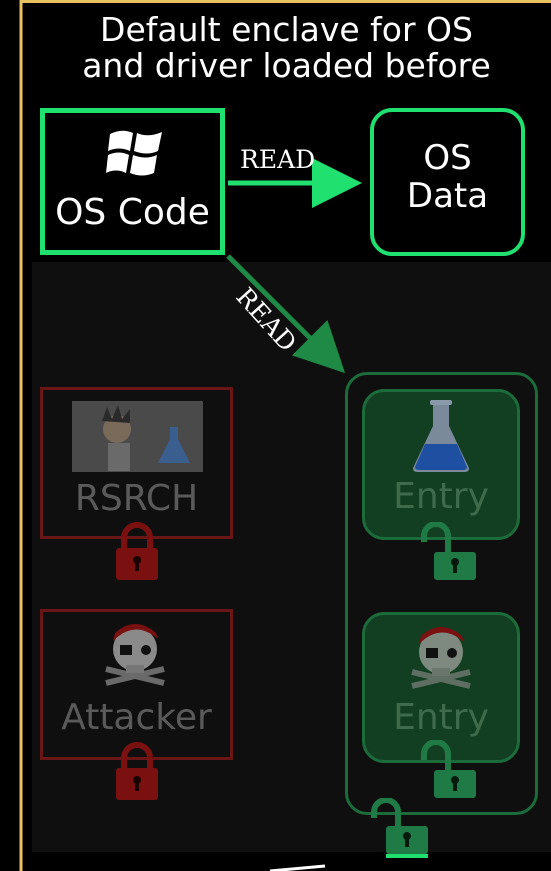 The width and height of the screenshot is (551, 871). Describe the element at coordinates (136, 717) in the screenshot. I see `attacker-label: Attacker` at that location.